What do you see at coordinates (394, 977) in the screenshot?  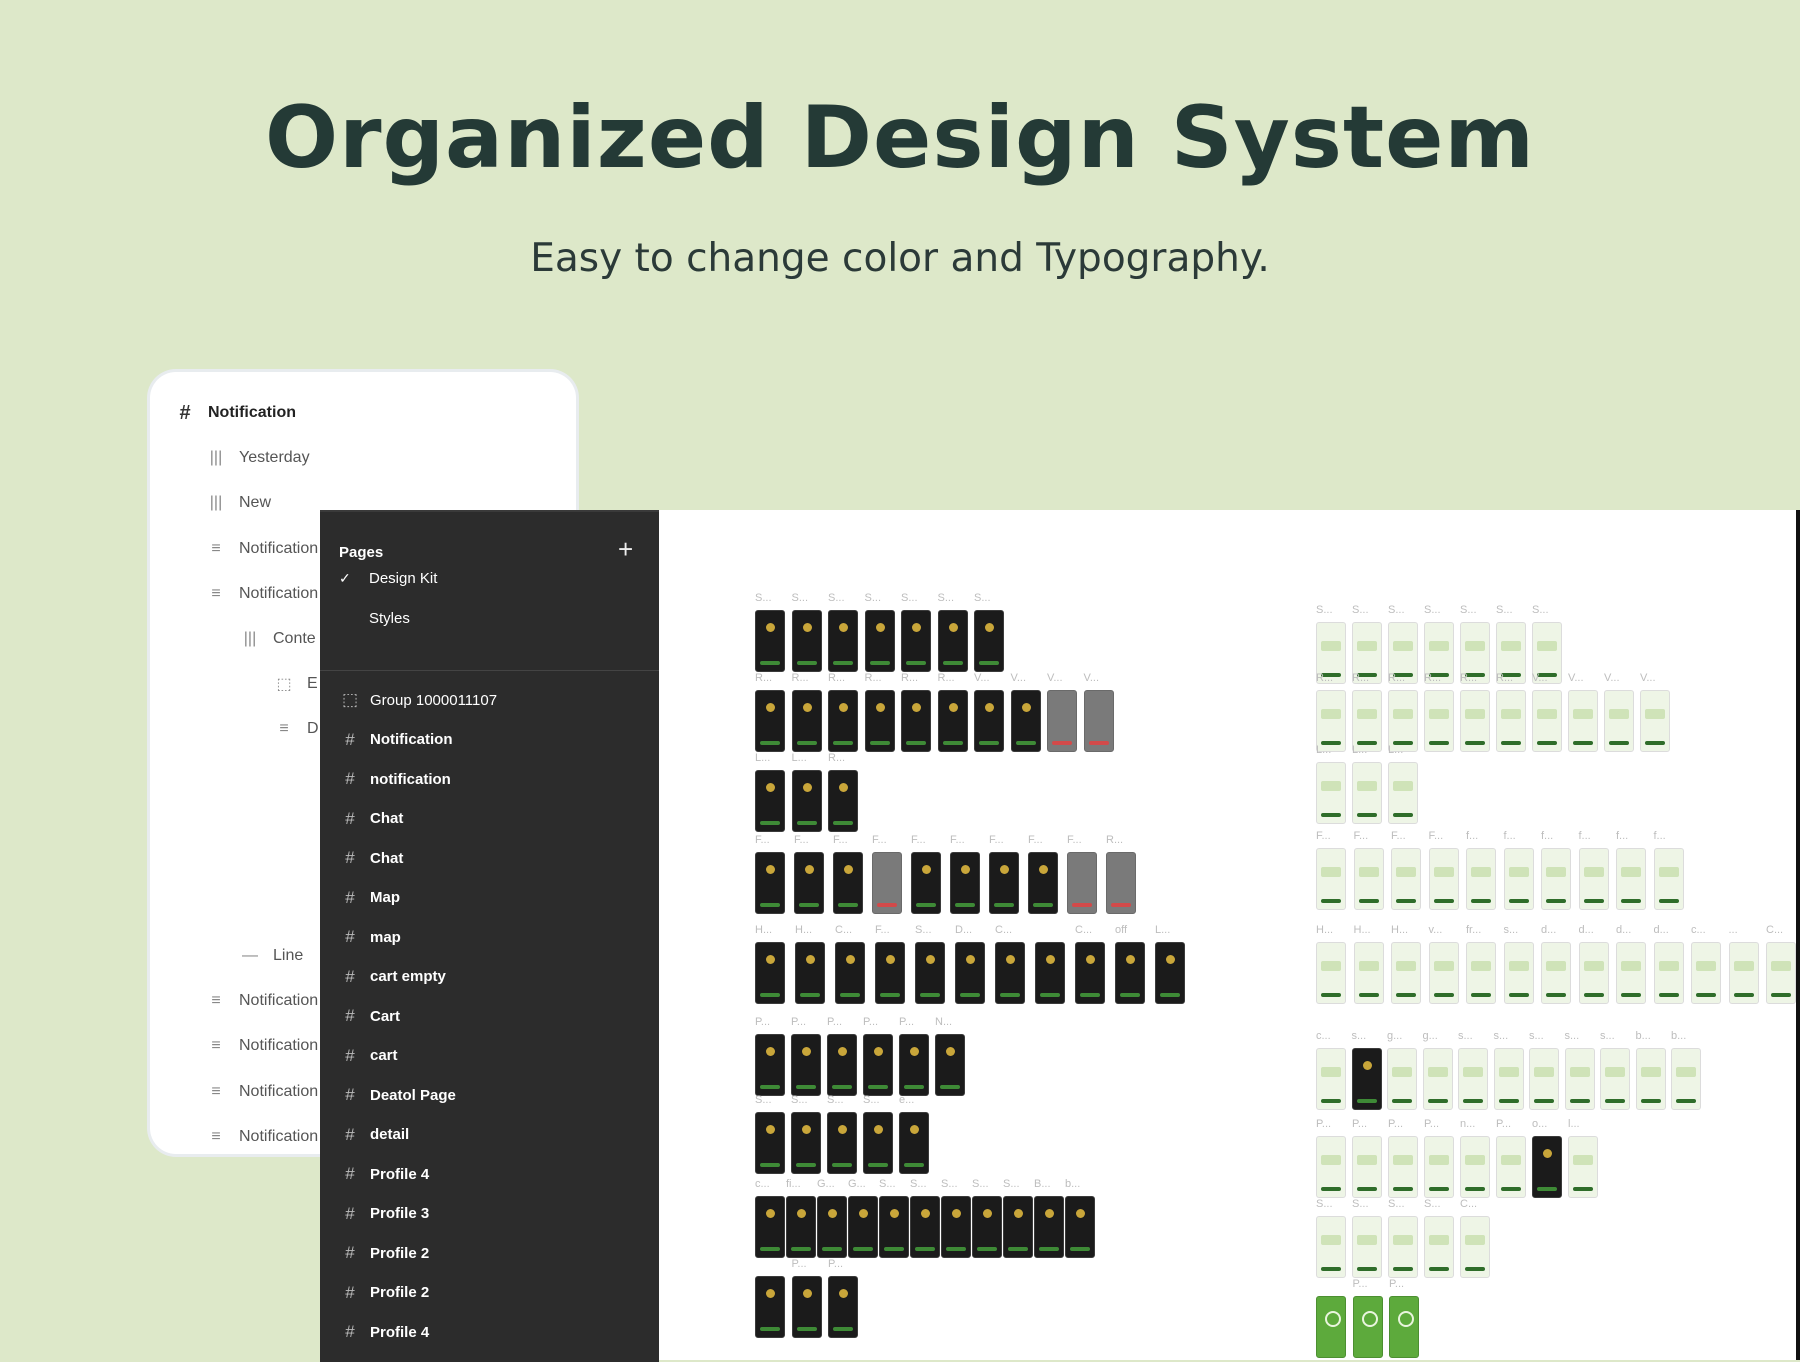 I see `page-layer-row: #cart empty` at bounding box center [394, 977].